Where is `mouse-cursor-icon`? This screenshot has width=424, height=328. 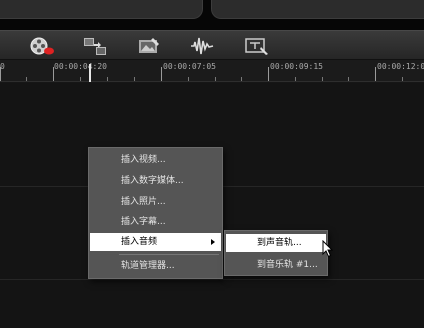
mouse-cursor-icon is located at coordinates (328, 249).